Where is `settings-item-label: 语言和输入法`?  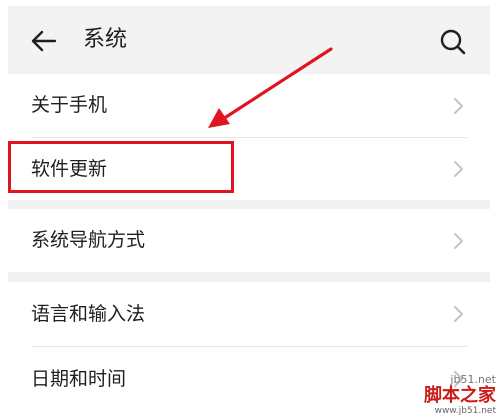 settings-item-label: 语言和输入法 is located at coordinates (88, 314).